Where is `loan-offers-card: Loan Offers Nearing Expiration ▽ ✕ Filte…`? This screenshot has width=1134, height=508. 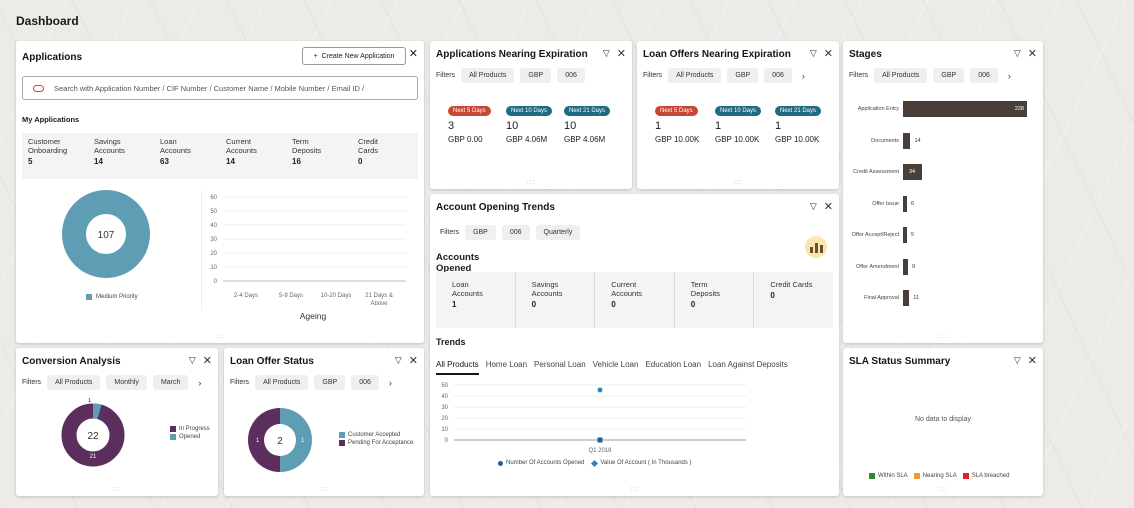 loan-offers-card: Loan Offers Nearing Expiration ▽ ✕ Filte… is located at coordinates (738, 115).